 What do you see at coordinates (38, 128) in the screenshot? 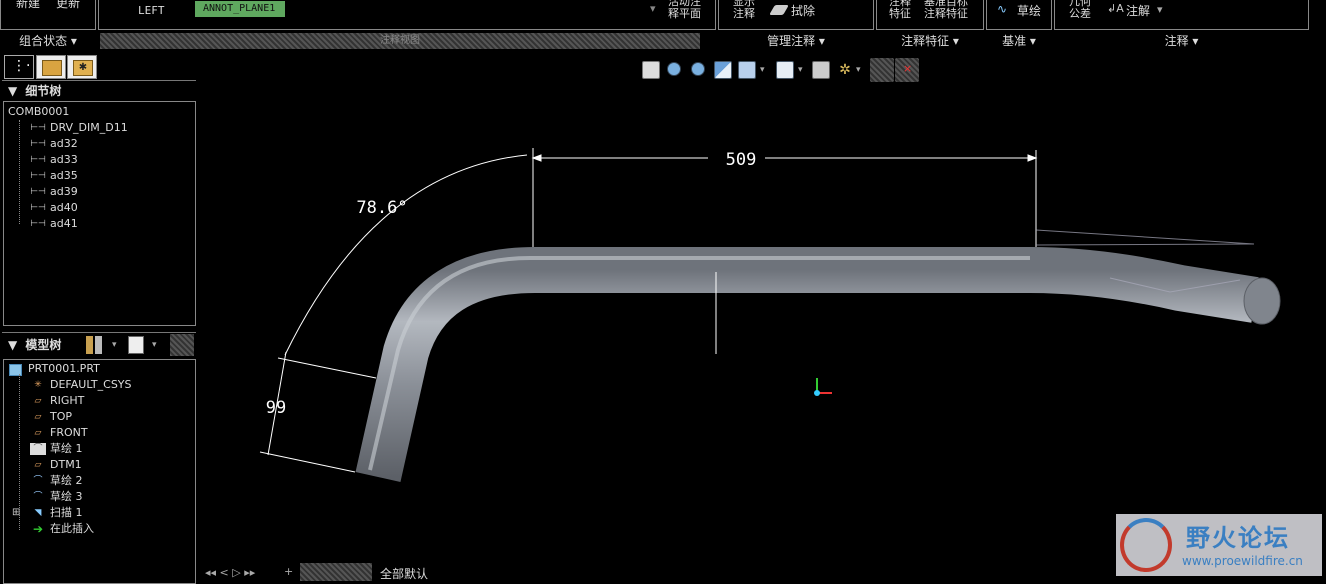
I see `driven-dimension-icon: ⊢⊣` at bounding box center [38, 128].